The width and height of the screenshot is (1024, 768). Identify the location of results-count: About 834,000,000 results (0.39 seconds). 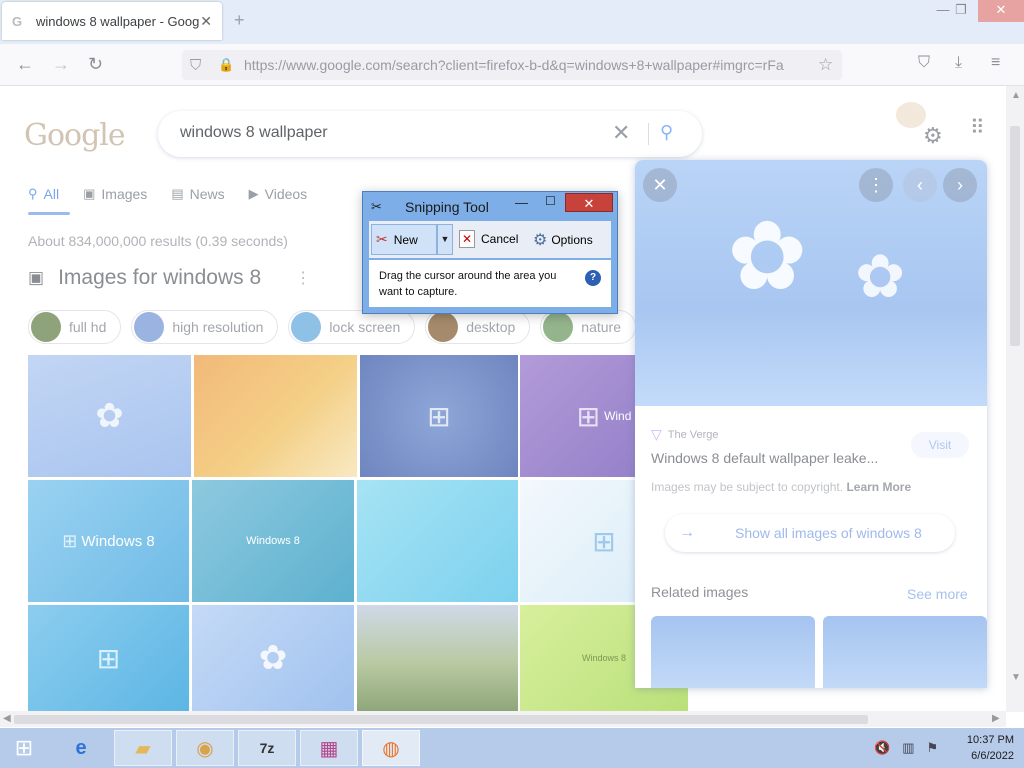
(158, 241).